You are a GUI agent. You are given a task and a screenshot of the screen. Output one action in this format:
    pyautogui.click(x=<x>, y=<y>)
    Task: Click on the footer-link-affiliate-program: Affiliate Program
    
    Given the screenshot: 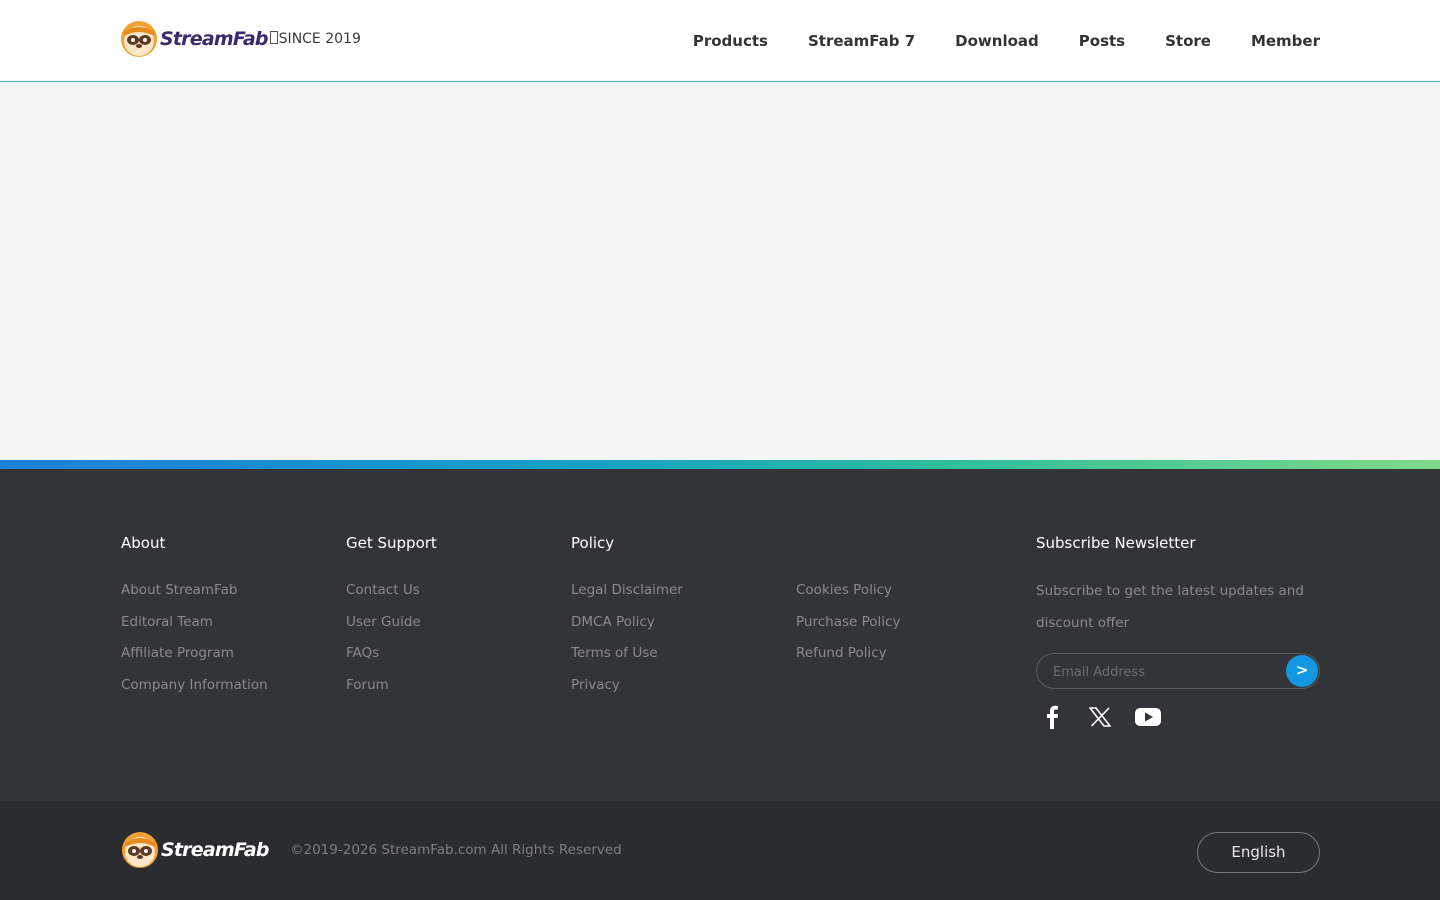 What is the action you would take?
    pyautogui.click(x=194, y=654)
    